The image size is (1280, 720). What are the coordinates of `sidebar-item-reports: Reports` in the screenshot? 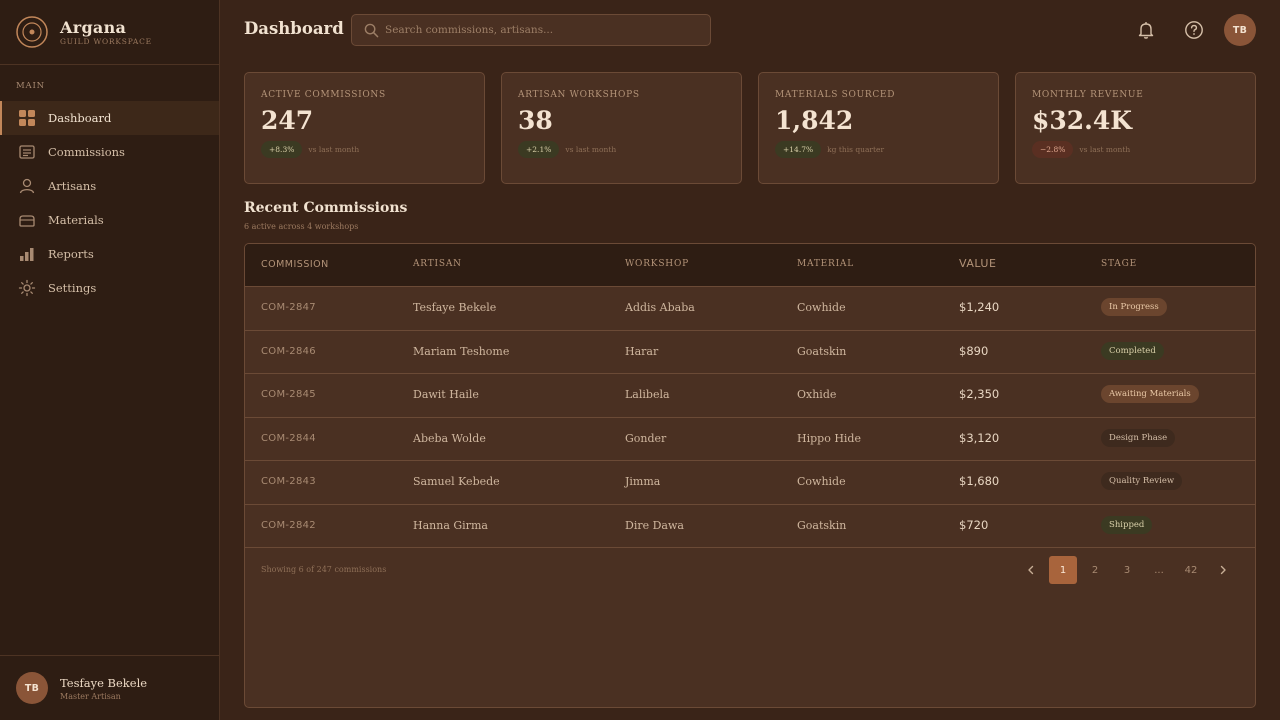 It's located at (109, 254).